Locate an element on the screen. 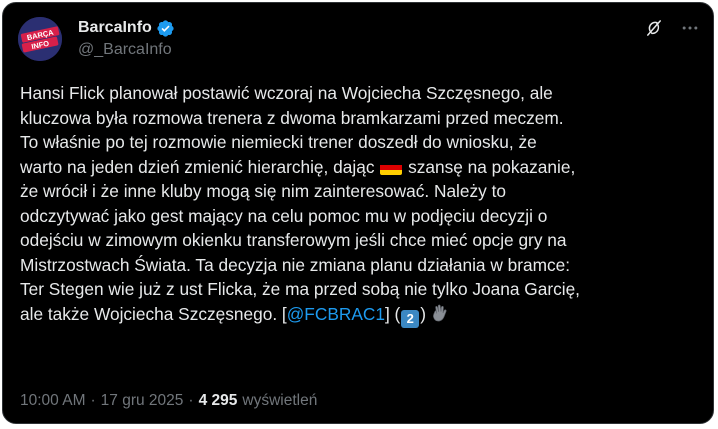 The width and height of the screenshot is (718, 429). tweet-line-segment: ale także Wojciecha Szczęsnego. [ is located at coordinates (153, 313).